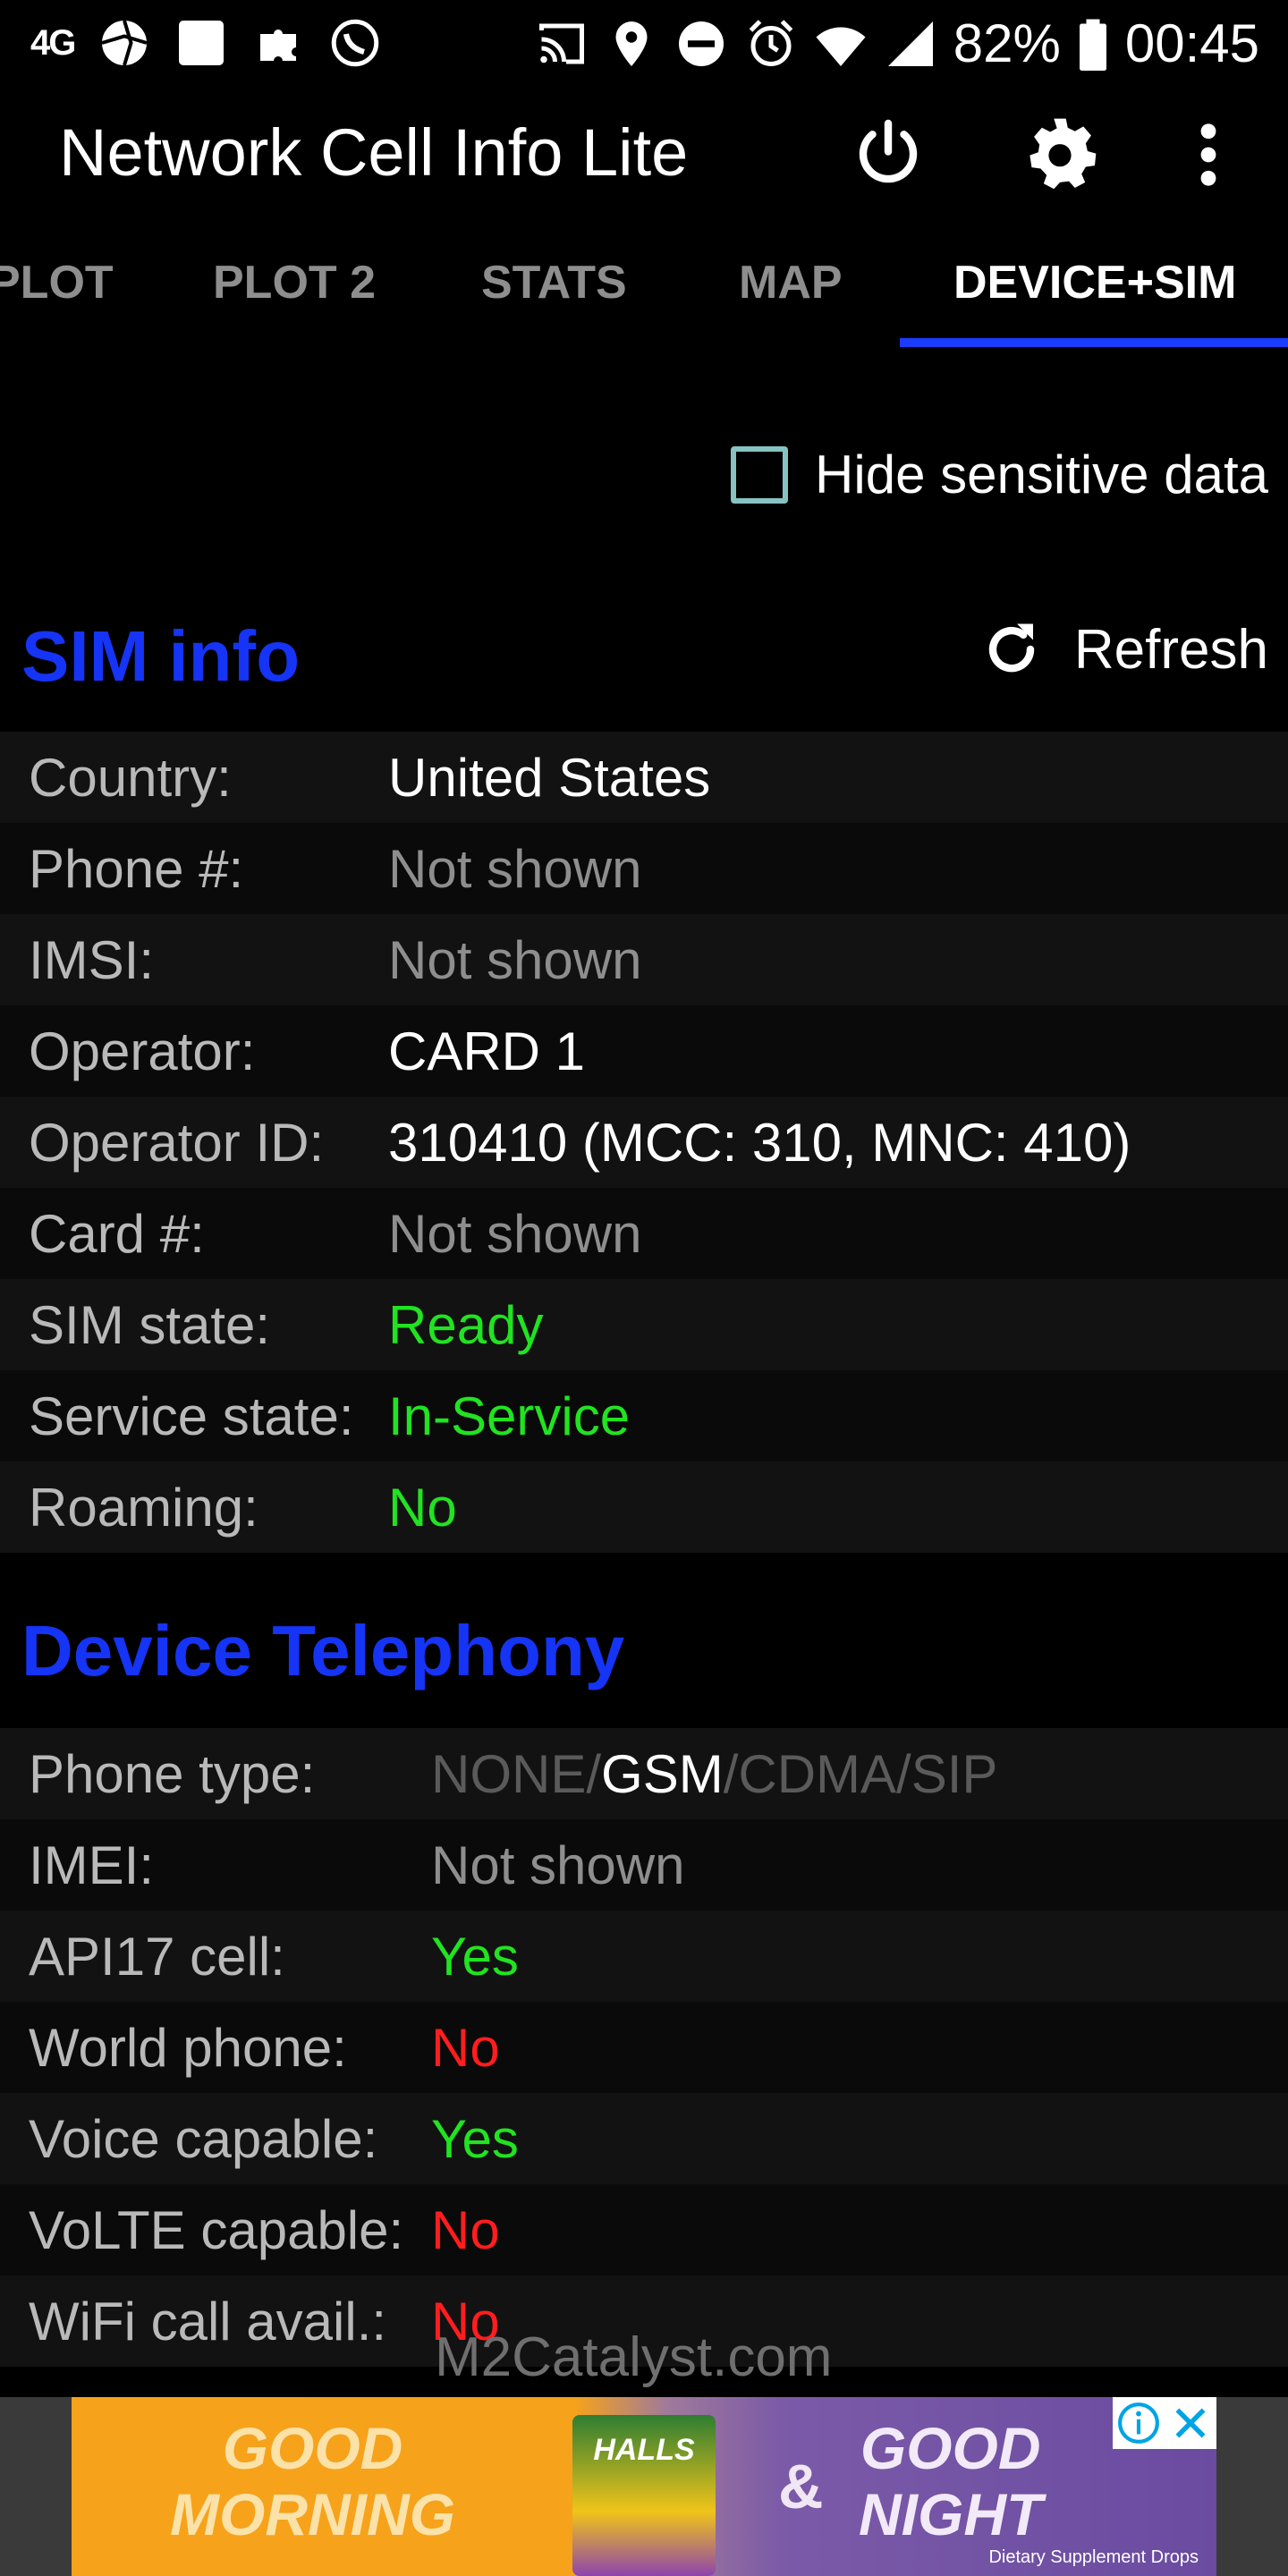  What do you see at coordinates (509, 1415) in the screenshot?
I see `row-value: In-Service` at bounding box center [509, 1415].